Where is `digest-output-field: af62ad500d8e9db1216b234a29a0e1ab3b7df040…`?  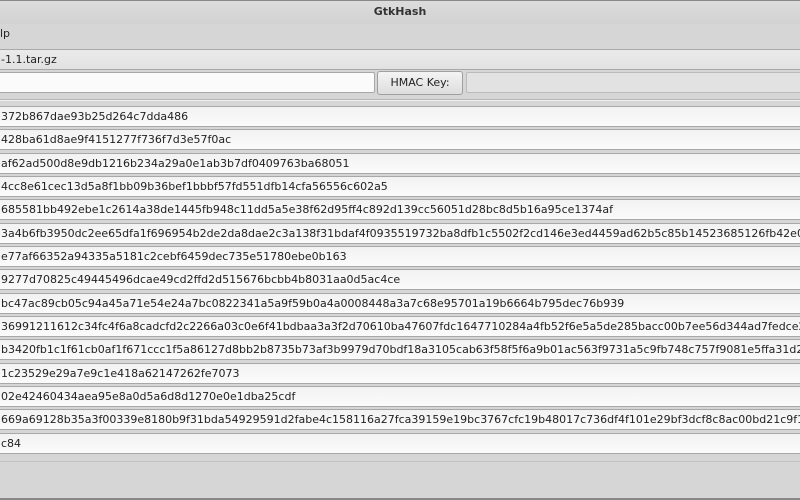 digest-output-field: af62ad500d8e9db1216b234a29a0e1ab3b7df040… is located at coordinates (400, 163).